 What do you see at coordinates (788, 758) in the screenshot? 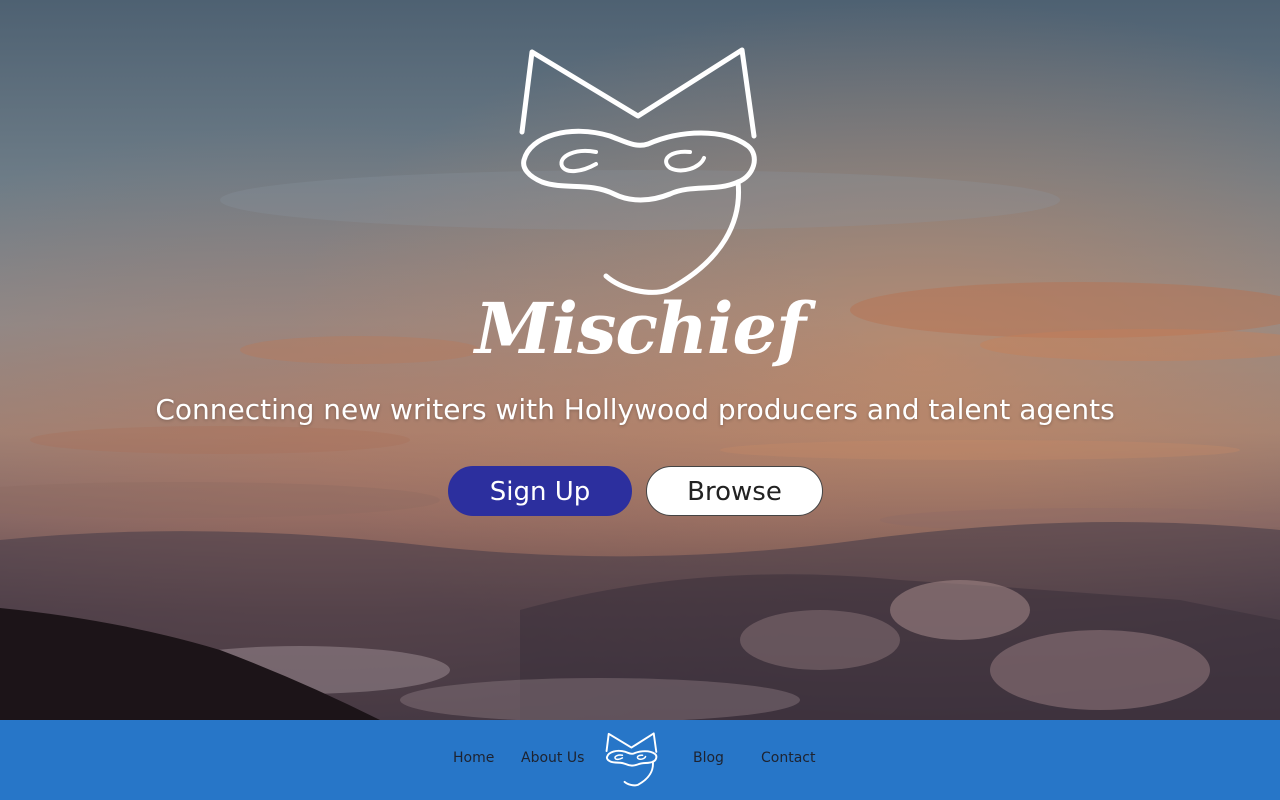
I see `nav-link-contact: Contact` at bounding box center [788, 758].